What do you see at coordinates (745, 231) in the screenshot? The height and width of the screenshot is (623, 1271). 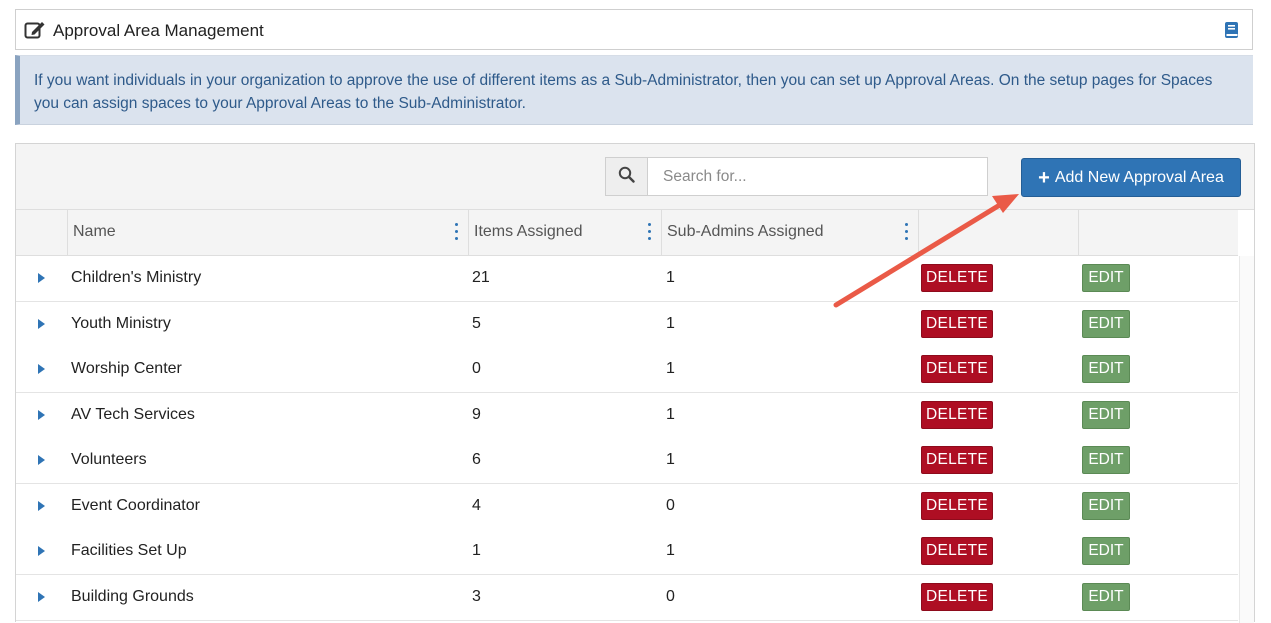 I see `column-header-subadmins-label: Sub-Admins Assigned` at bounding box center [745, 231].